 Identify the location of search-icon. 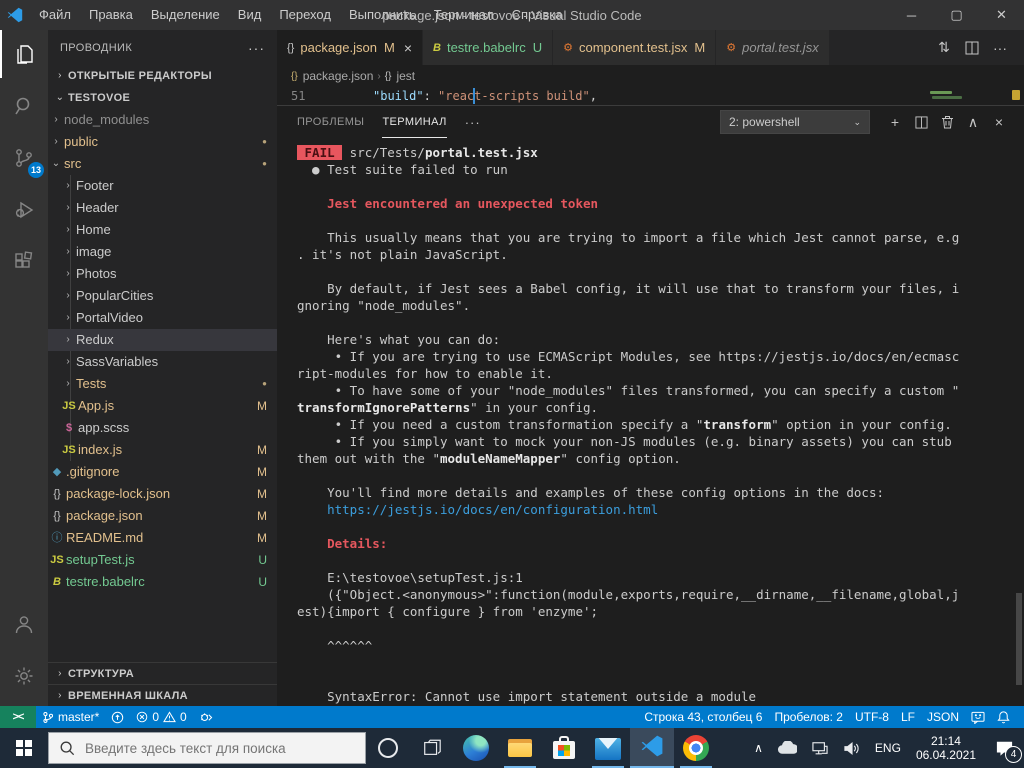
(24, 106).